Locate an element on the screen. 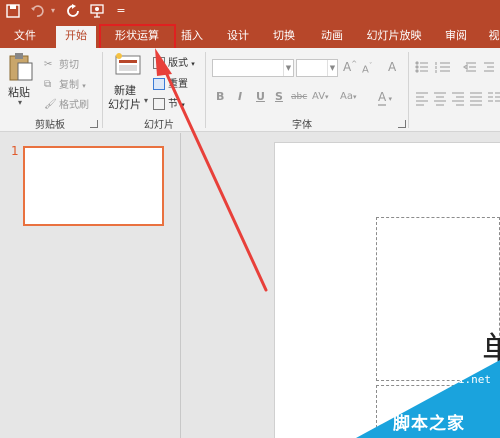  watermark-url: jb51.net is located at coordinates (464, 379).